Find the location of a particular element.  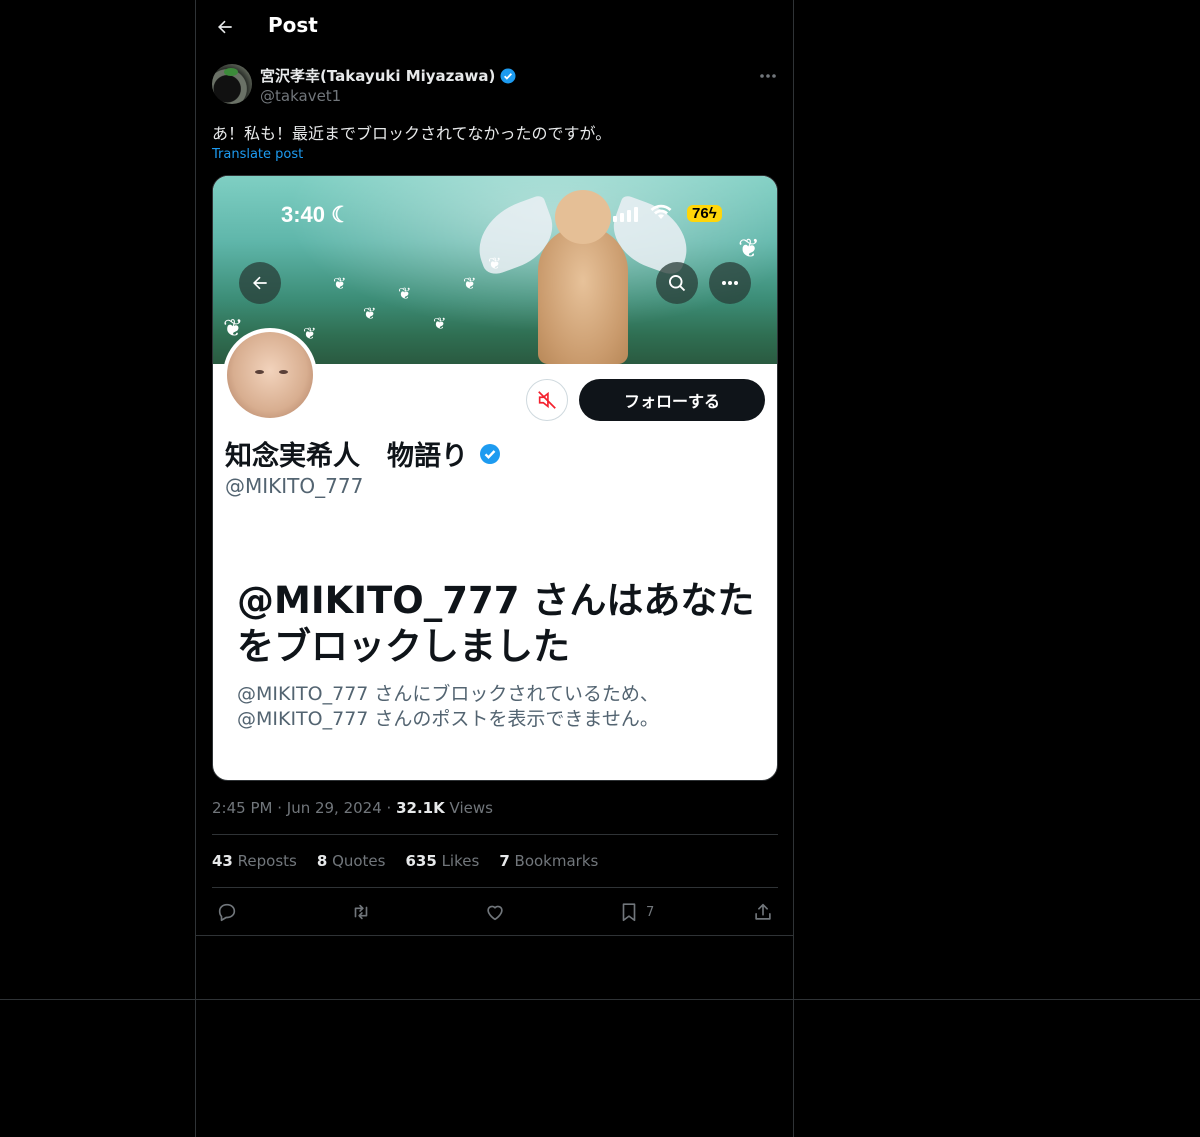

screenshot-back-icon is located at coordinates (260, 283).